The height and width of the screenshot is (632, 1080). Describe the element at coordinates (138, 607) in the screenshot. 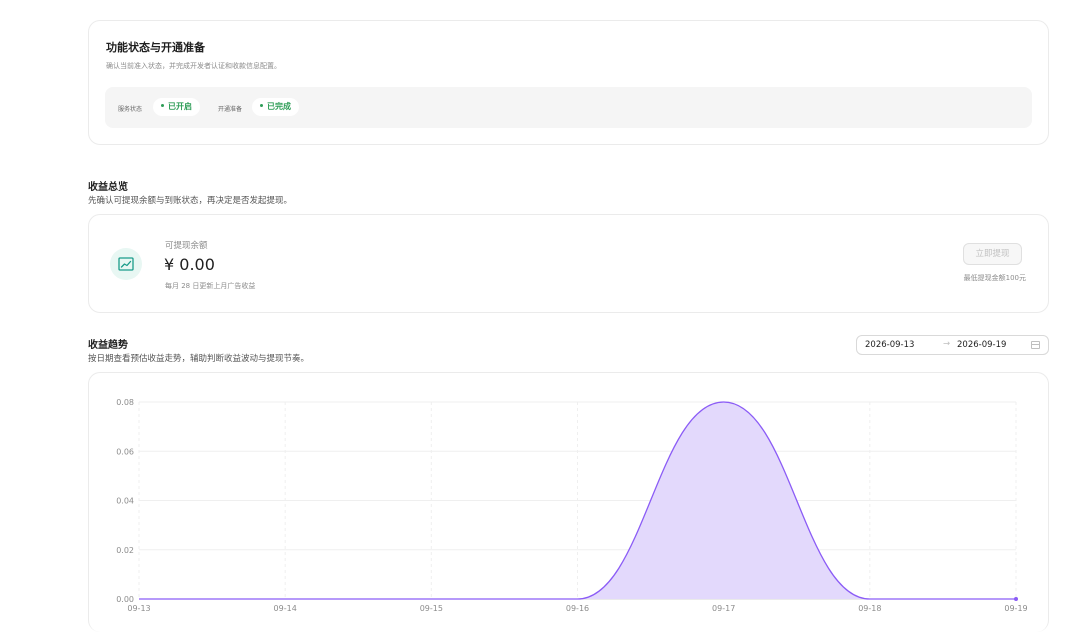

I see `x-tick-label: 09-13` at that location.